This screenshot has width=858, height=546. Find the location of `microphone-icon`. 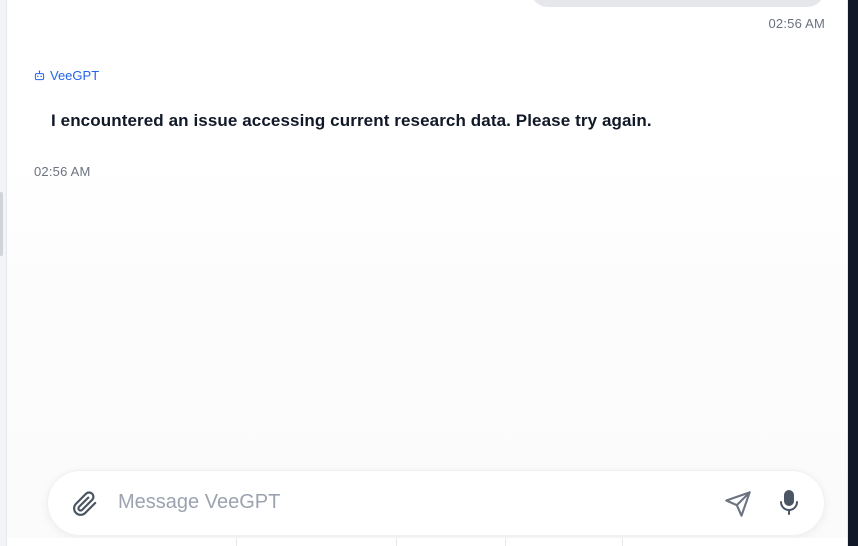

microphone-icon is located at coordinates (789, 503).